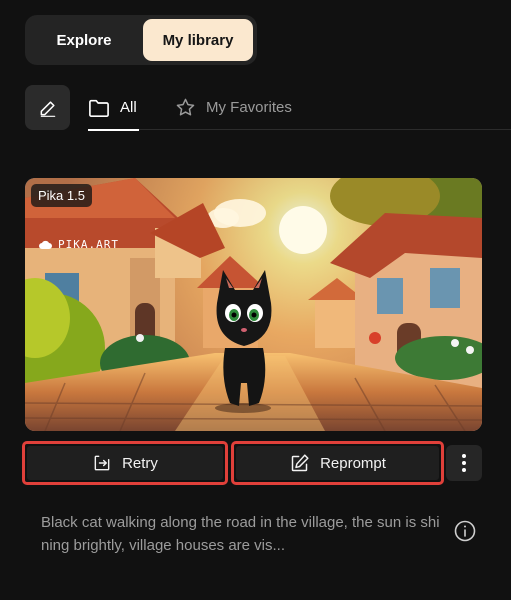 This screenshot has height=600, width=511. What do you see at coordinates (185, 107) in the screenshot?
I see `star-icon` at bounding box center [185, 107].